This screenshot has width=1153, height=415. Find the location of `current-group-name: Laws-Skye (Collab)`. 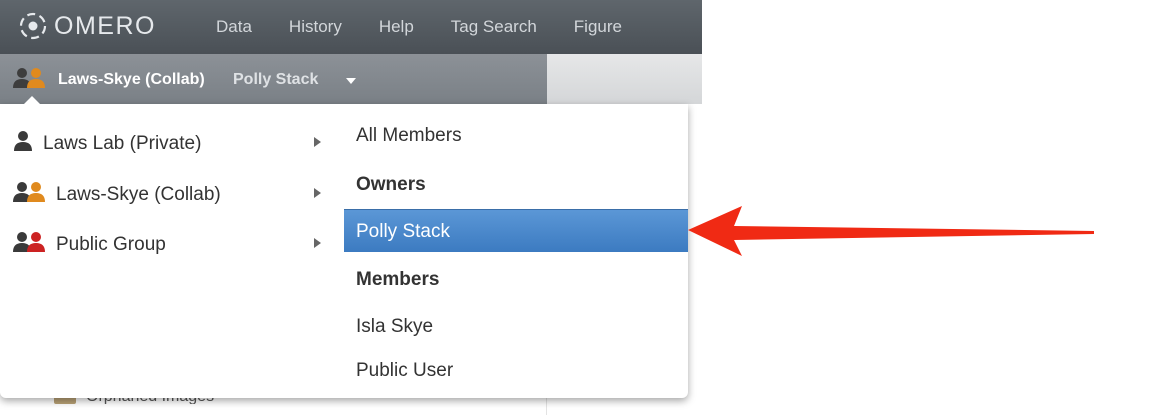

current-group-name: Laws-Skye (Collab) is located at coordinates (131, 79).